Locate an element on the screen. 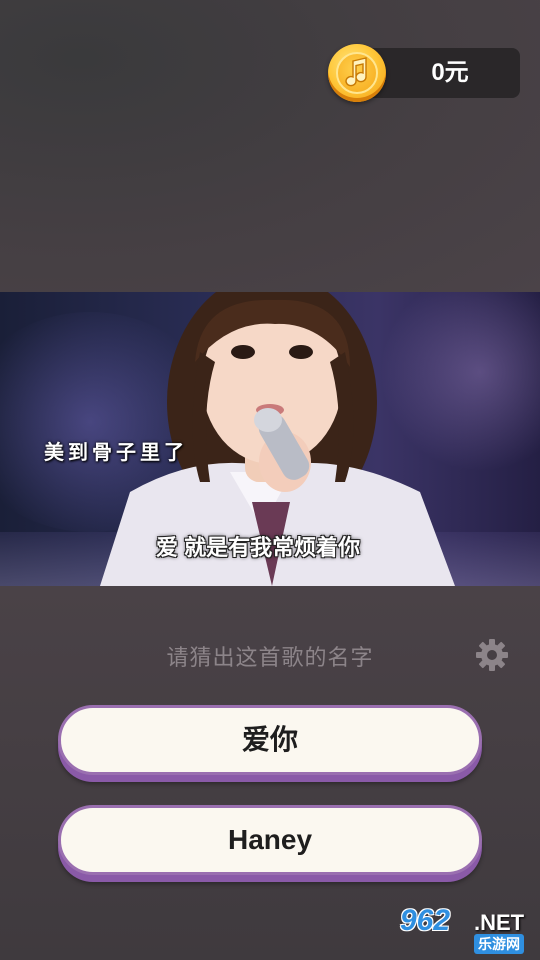 The width and height of the screenshot is (540, 960). watermark-logo: 962 is located at coordinates (425, 920).